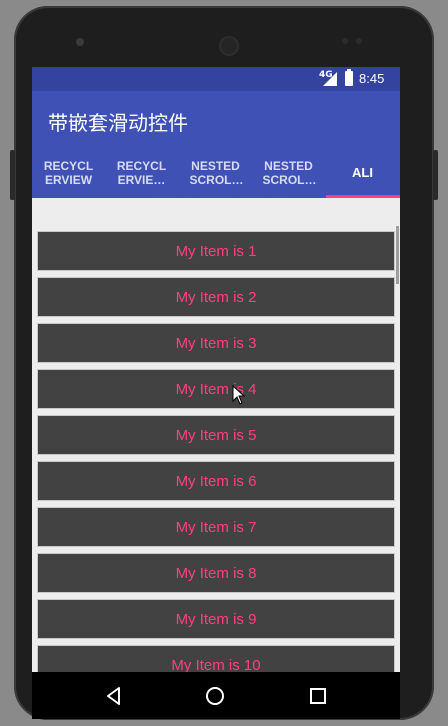  I want to click on app-bar: 带嵌套滑动控件, so click(216, 119).